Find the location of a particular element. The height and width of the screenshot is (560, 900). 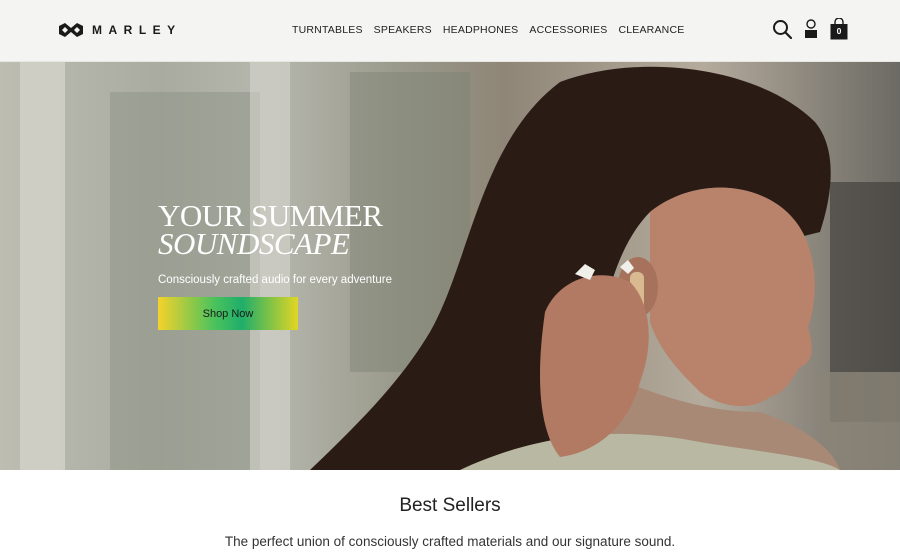

cart-button: 0 is located at coordinates (839, 29).